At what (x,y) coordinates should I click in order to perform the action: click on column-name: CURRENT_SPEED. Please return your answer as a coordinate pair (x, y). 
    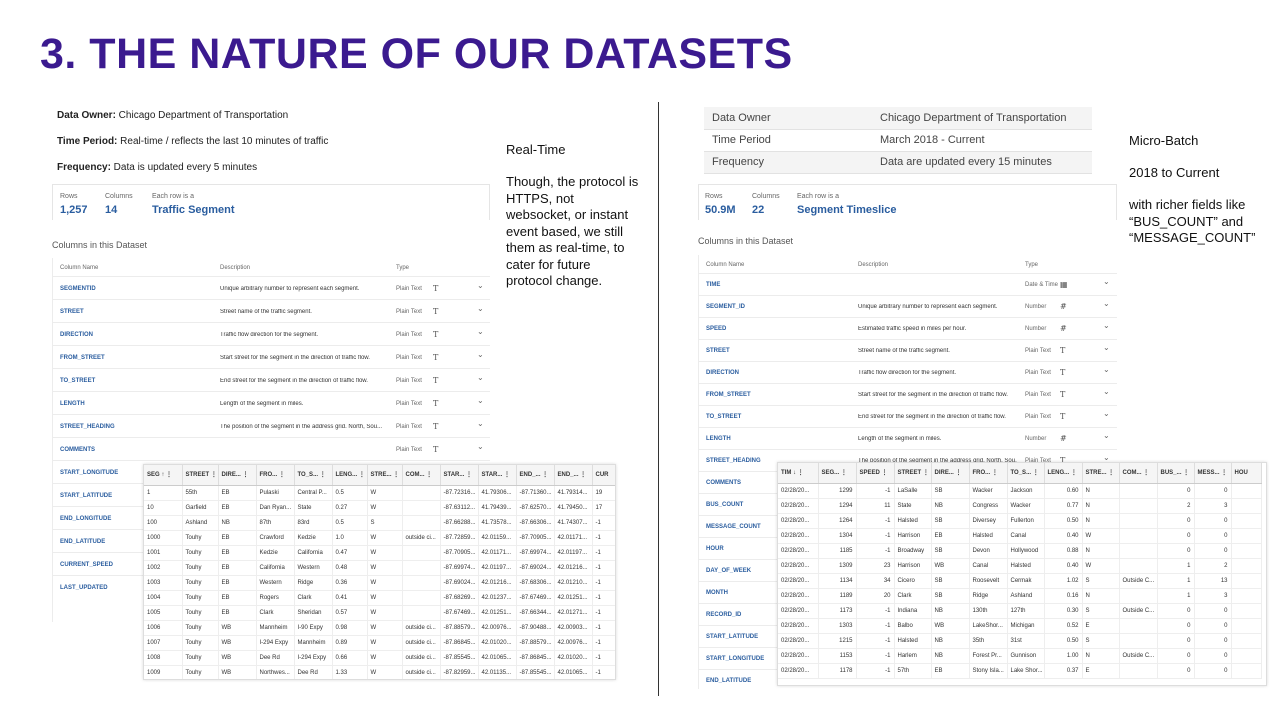
    Looking at the image, I should click on (86, 565).